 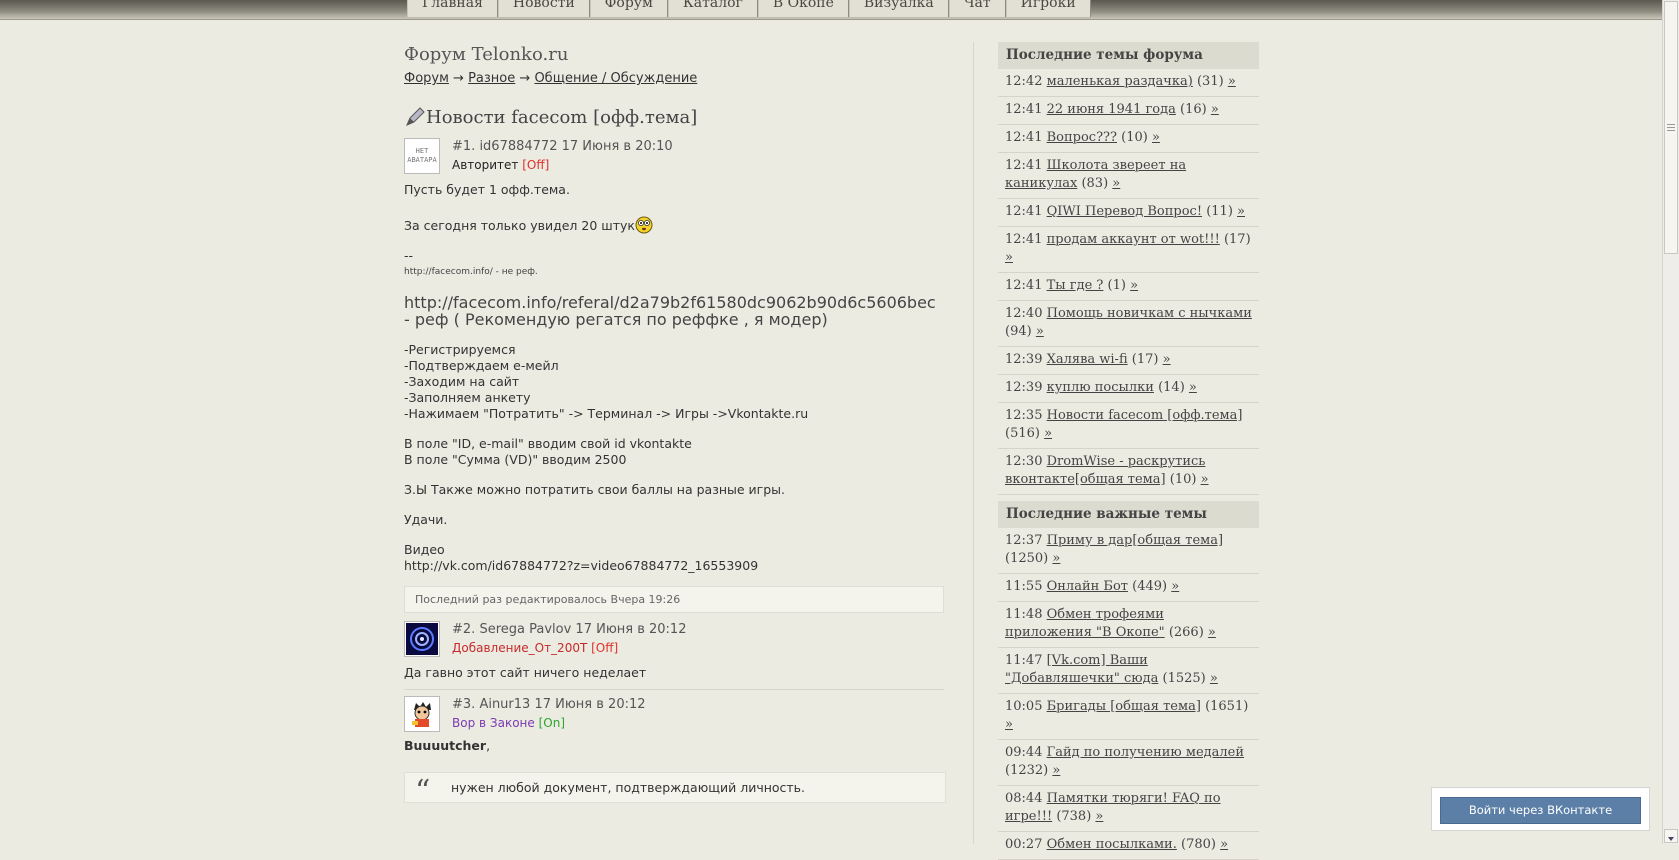 What do you see at coordinates (422, 160) in the screenshot?
I see `avatar-text: АВАТАРА` at bounding box center [422, 160].